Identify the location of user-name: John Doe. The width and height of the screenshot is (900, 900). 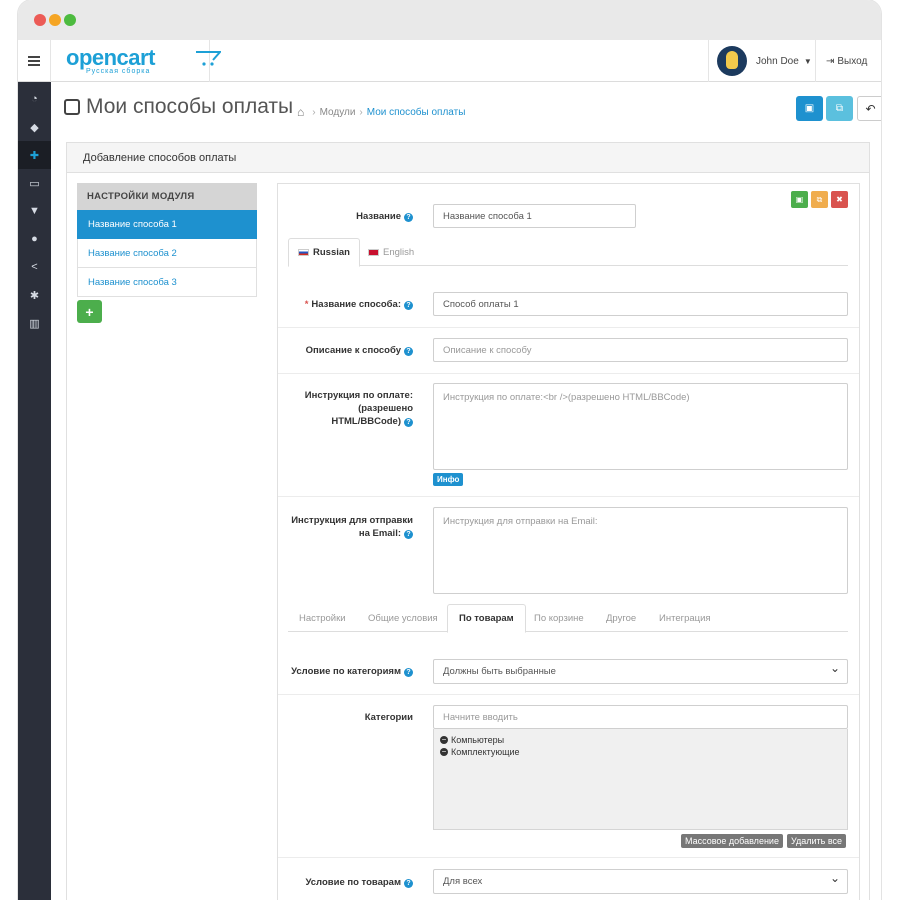
(777, 61).